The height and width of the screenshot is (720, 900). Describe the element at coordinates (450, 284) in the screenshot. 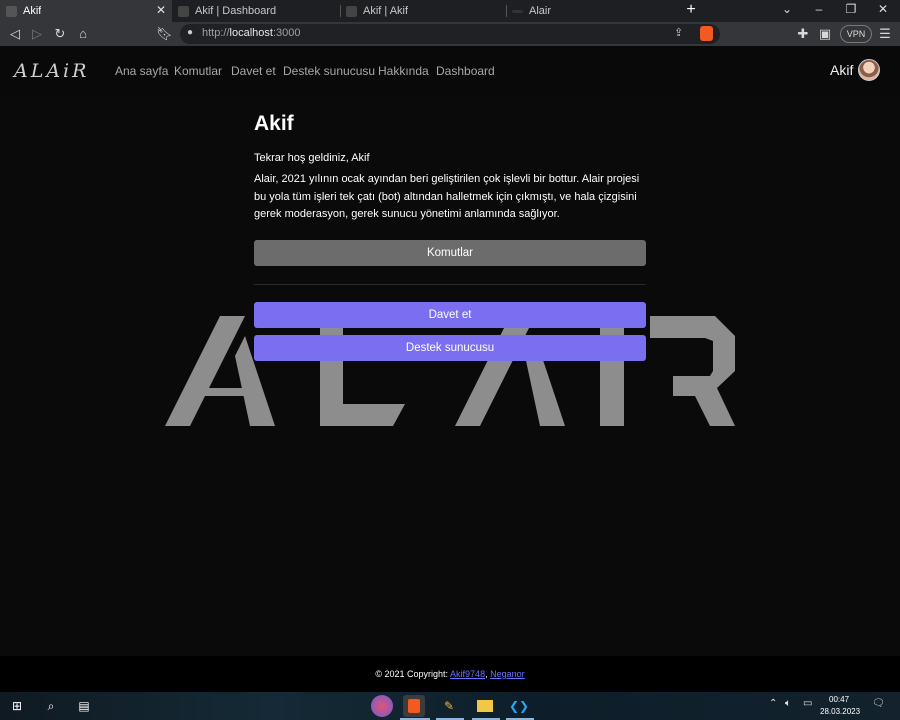

I see `divider` at that location.